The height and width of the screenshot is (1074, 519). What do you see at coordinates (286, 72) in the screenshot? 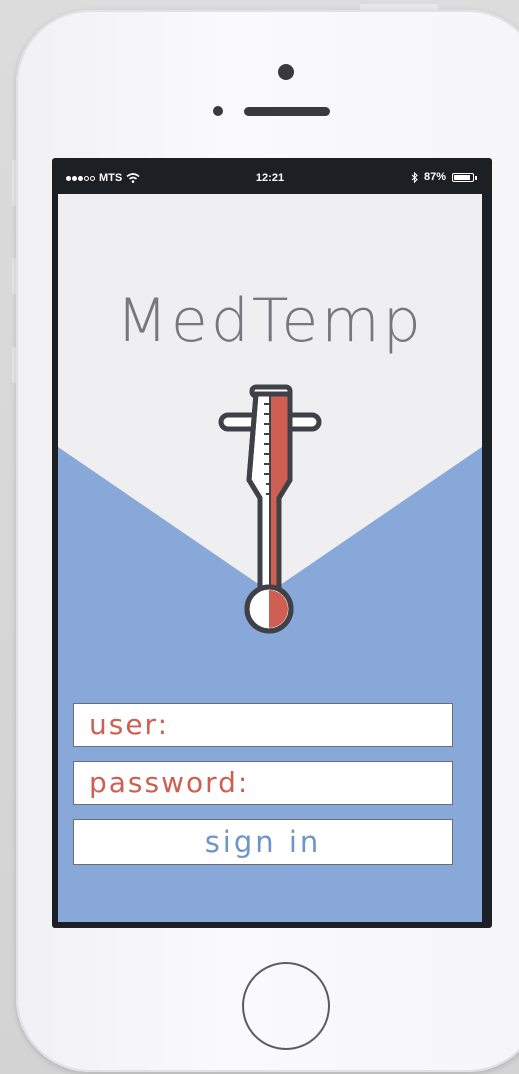
I see `camera-icon` at bounding box center [286, 72].